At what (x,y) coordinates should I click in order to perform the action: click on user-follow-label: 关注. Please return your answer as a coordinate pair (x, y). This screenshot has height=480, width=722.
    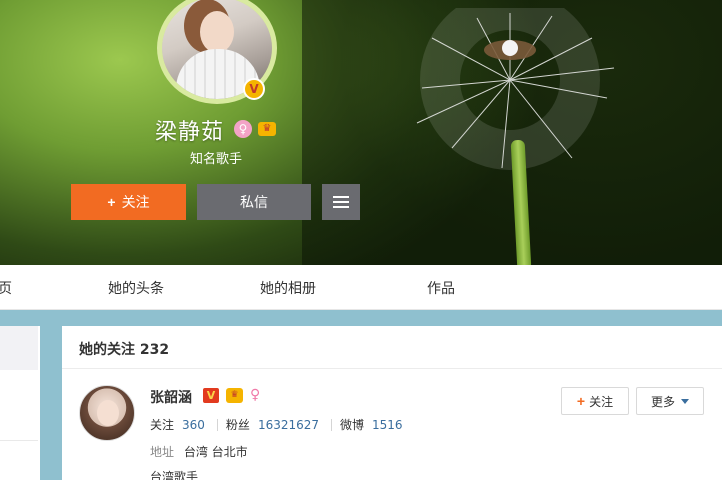
    Looking at the image, I should click on (601, 401).